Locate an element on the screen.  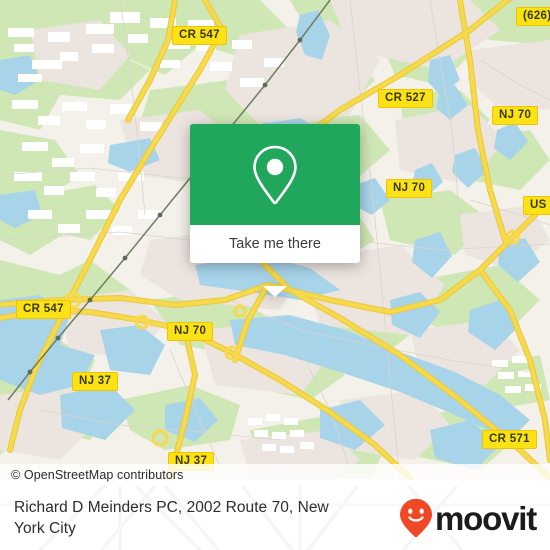
popup-tail is located at coordinates (275, 291).